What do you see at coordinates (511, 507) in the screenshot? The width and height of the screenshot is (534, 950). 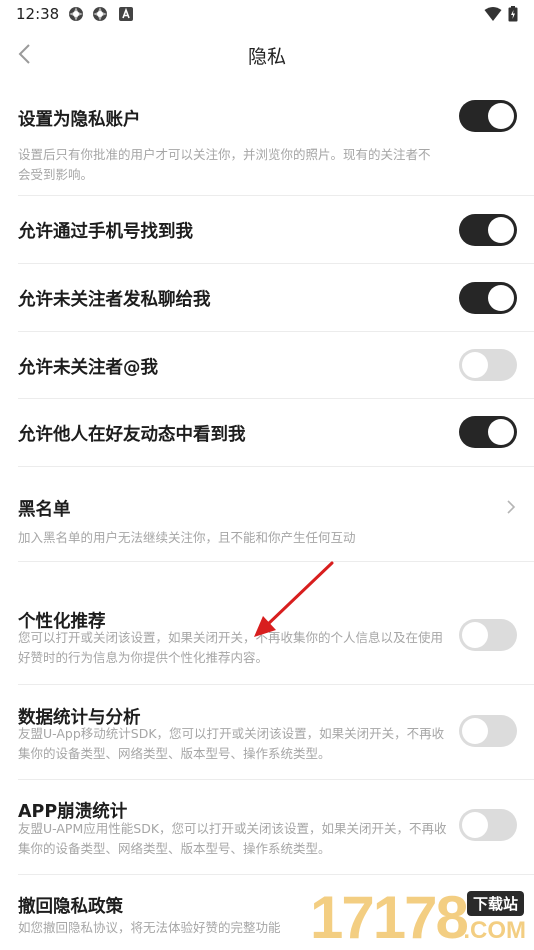 I see `chevron-right-icon` at bounding box center [511, 507].